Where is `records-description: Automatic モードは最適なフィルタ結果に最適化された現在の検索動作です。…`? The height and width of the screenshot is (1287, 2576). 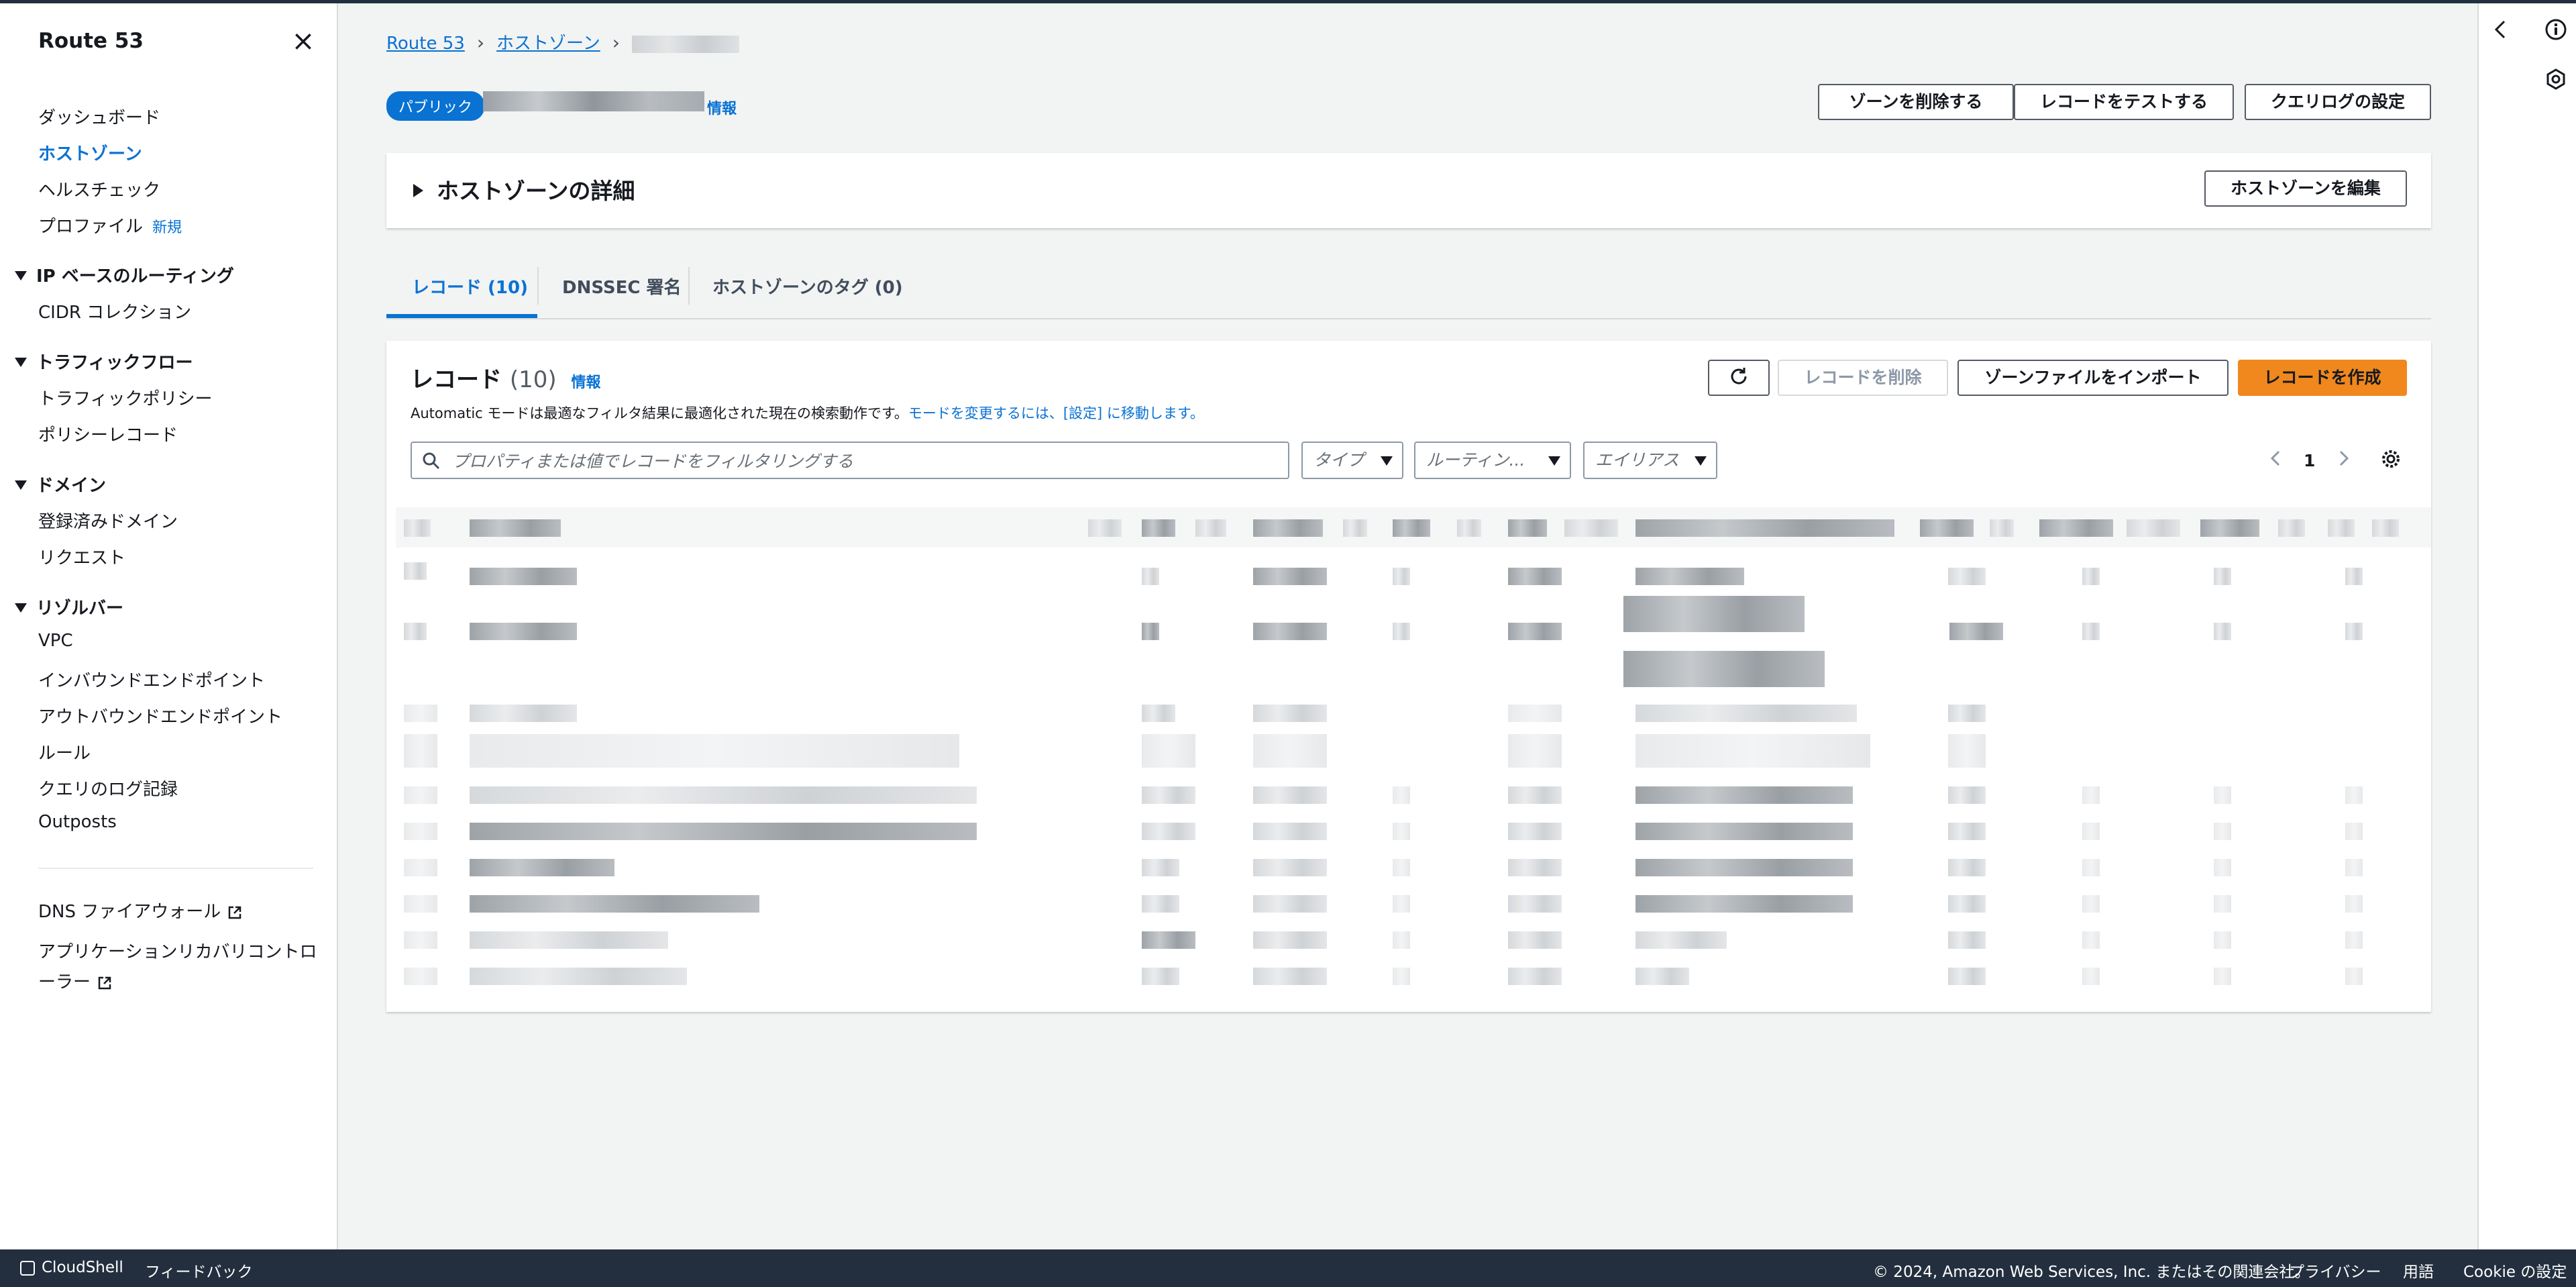 records-description: Automatic モードは最適なフィルタ結果に最適化された現在の検索動作です。… is located at coordinates (807, 413).